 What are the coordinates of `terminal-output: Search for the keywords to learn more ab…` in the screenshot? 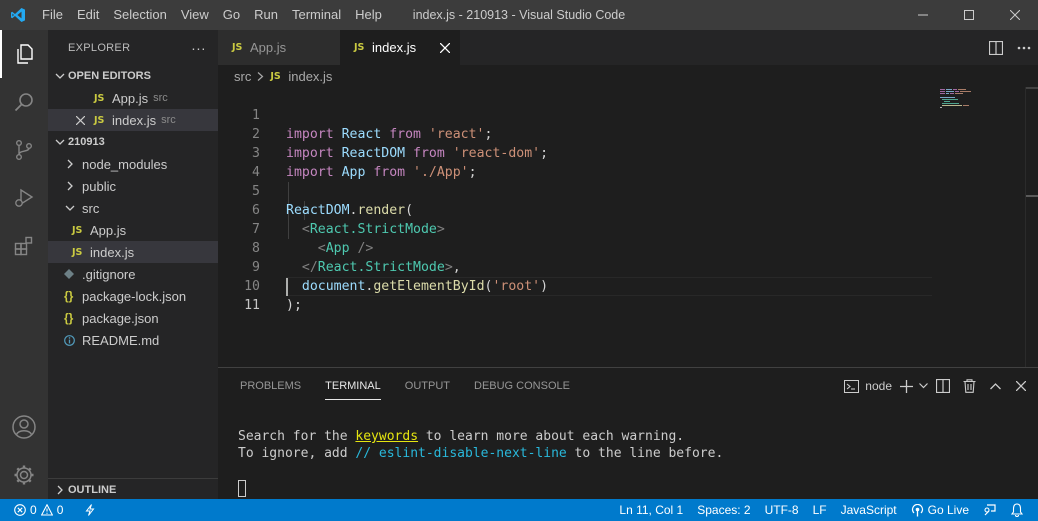 It's located at (480, 445).